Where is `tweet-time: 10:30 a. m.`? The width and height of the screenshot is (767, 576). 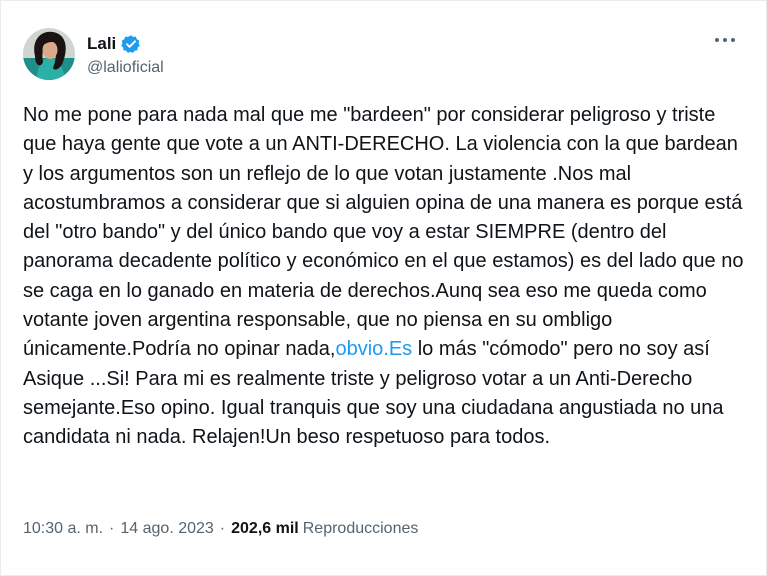
tweet-time: 10:30 a. m. is located at coordinates (63, 529).